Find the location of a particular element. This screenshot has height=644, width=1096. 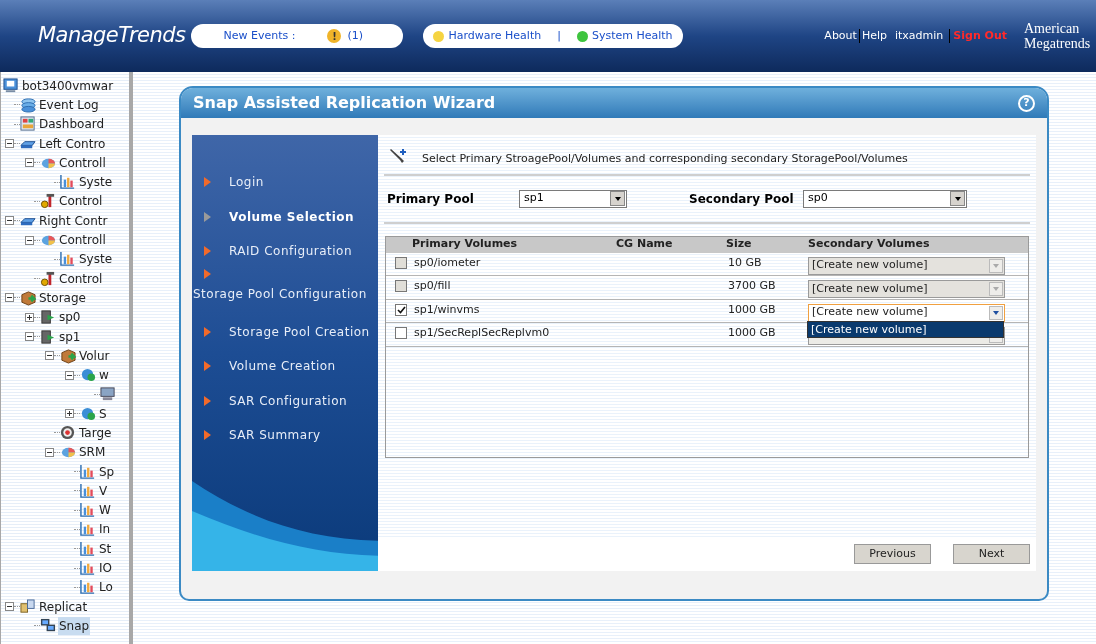

tree-item: S is located at coordinates (103, 413).